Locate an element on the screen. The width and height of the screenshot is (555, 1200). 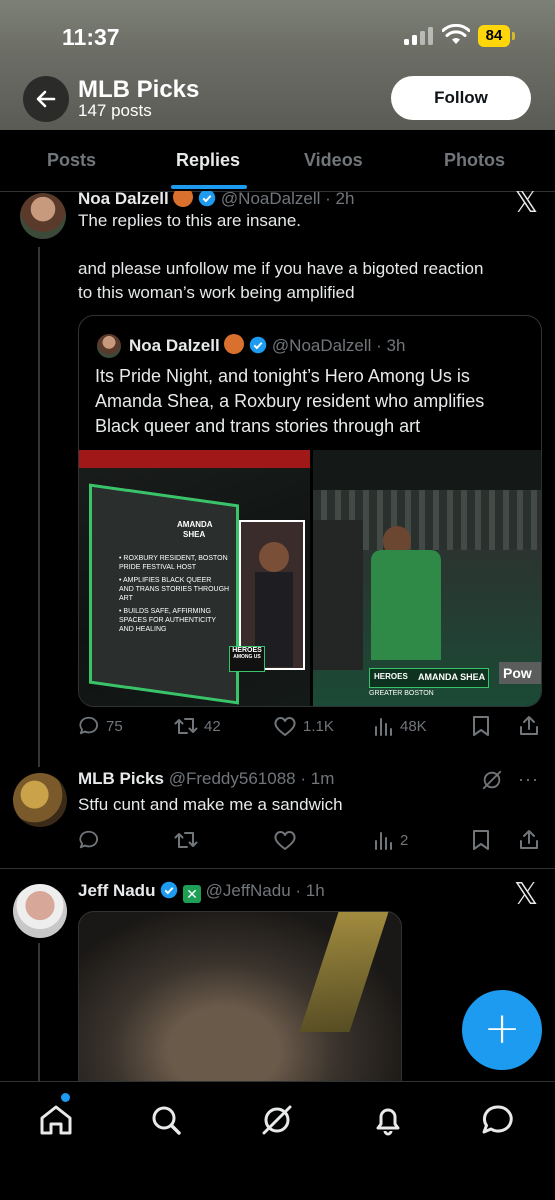
nav-home is located at coordinates (56, 1120).